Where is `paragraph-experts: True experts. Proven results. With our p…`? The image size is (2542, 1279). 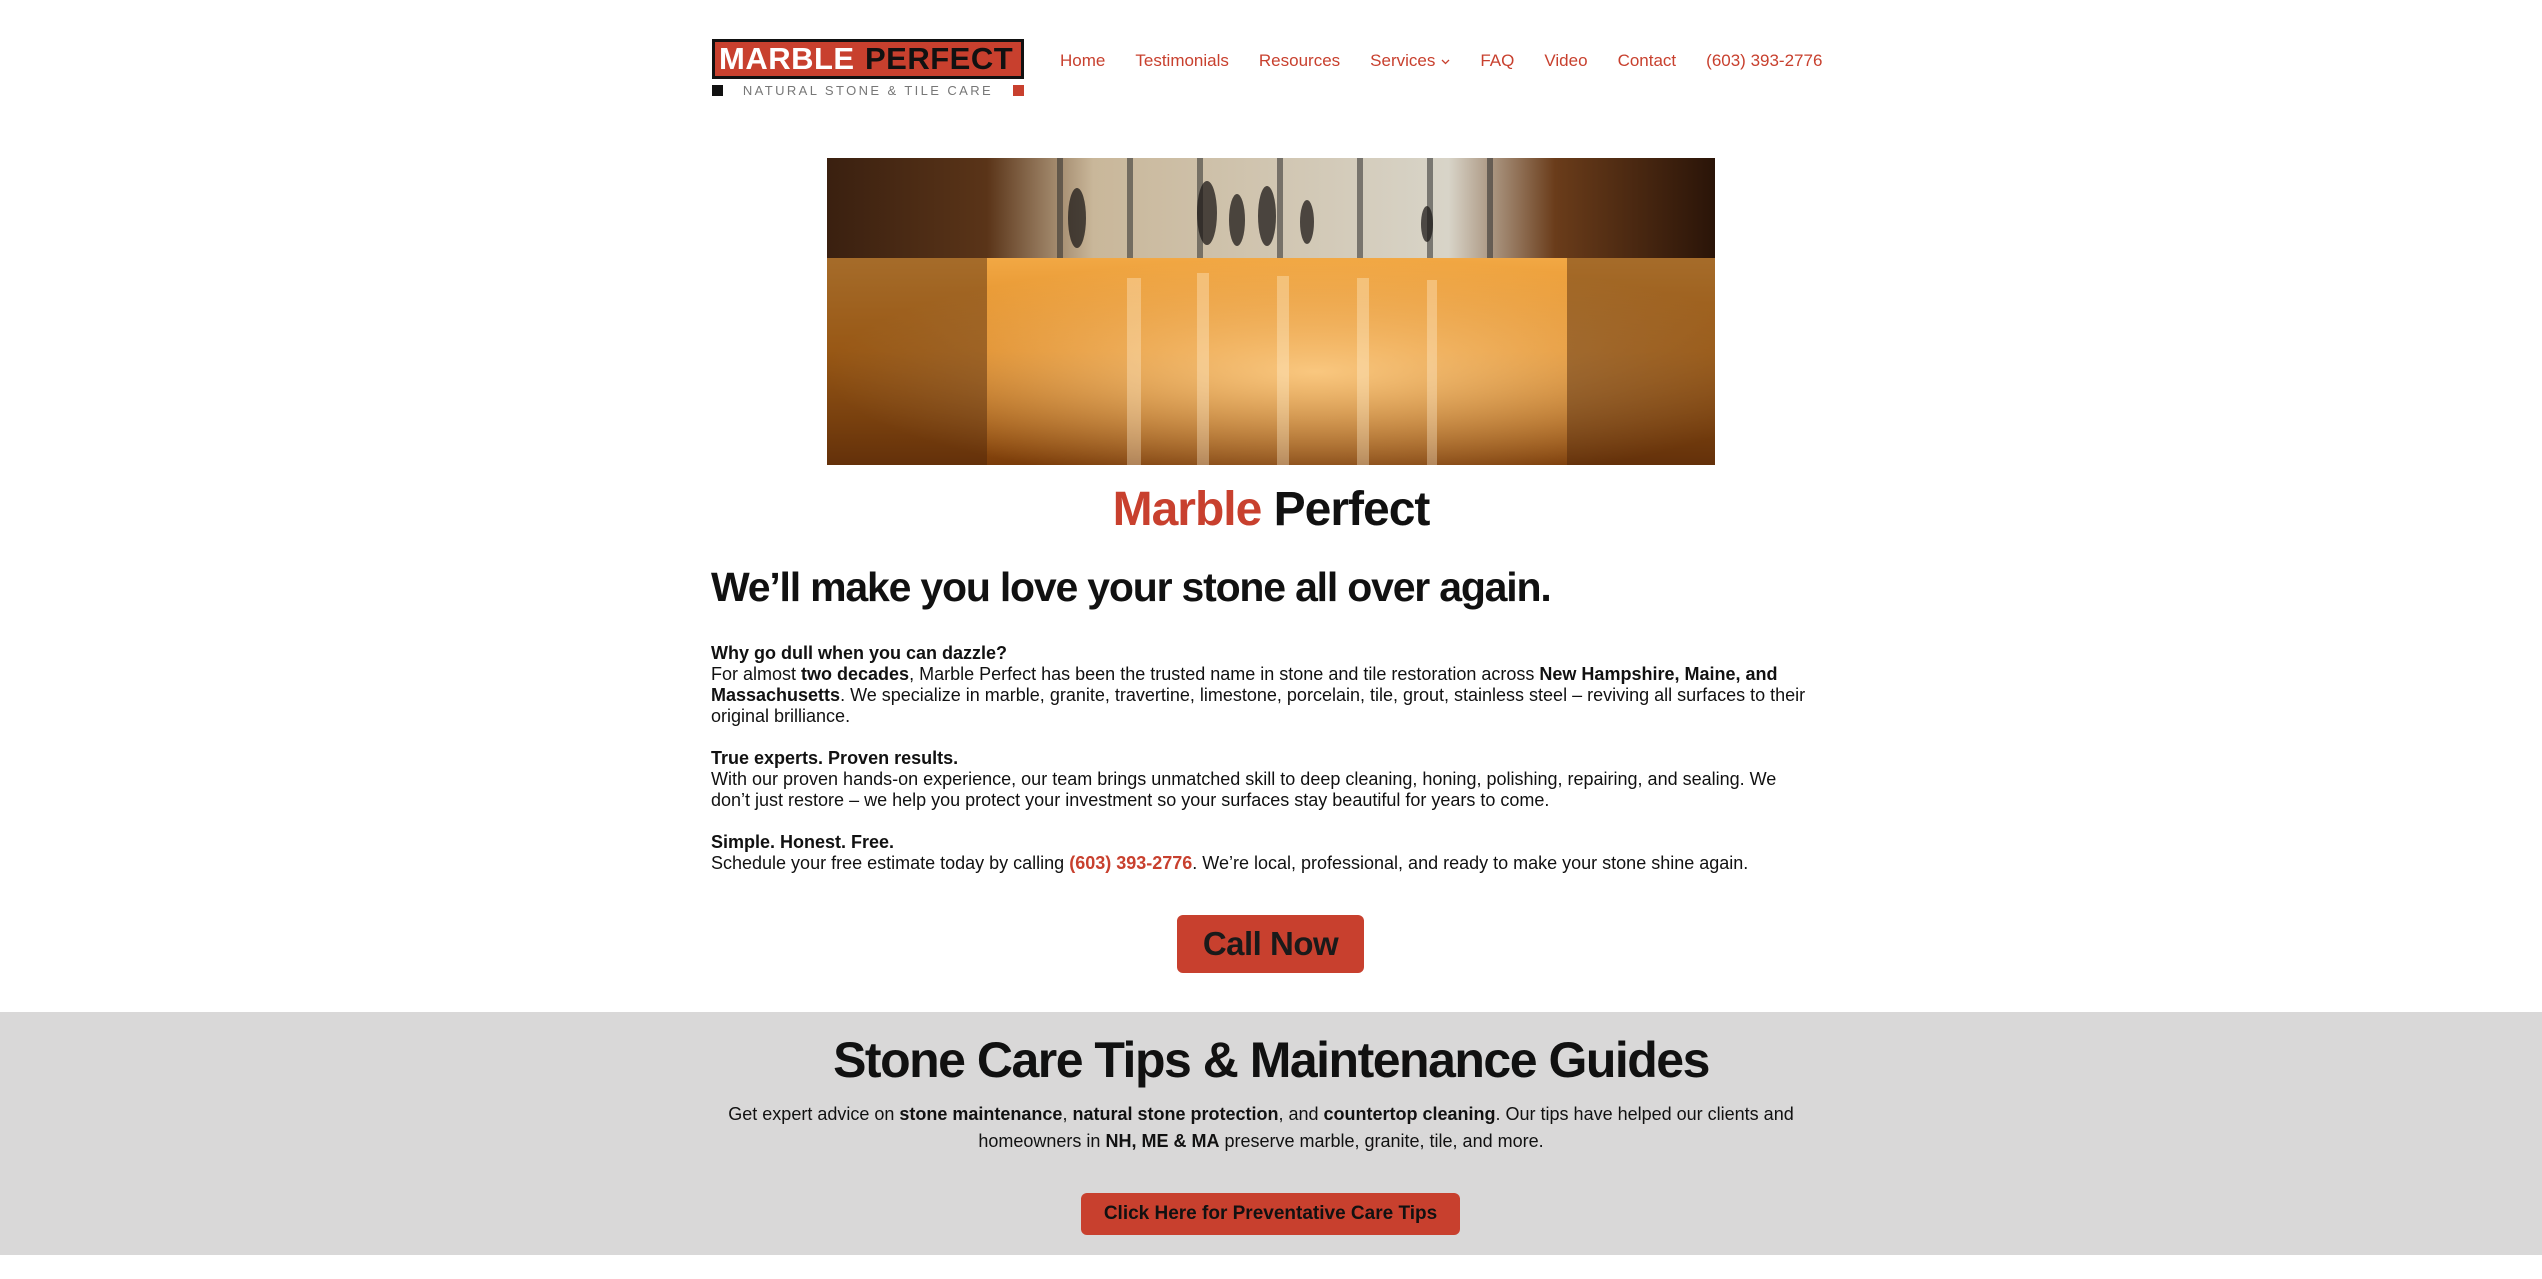
paragraph-experts: True experts. Proven results. With our p… is located at coordinates (1261, 779).